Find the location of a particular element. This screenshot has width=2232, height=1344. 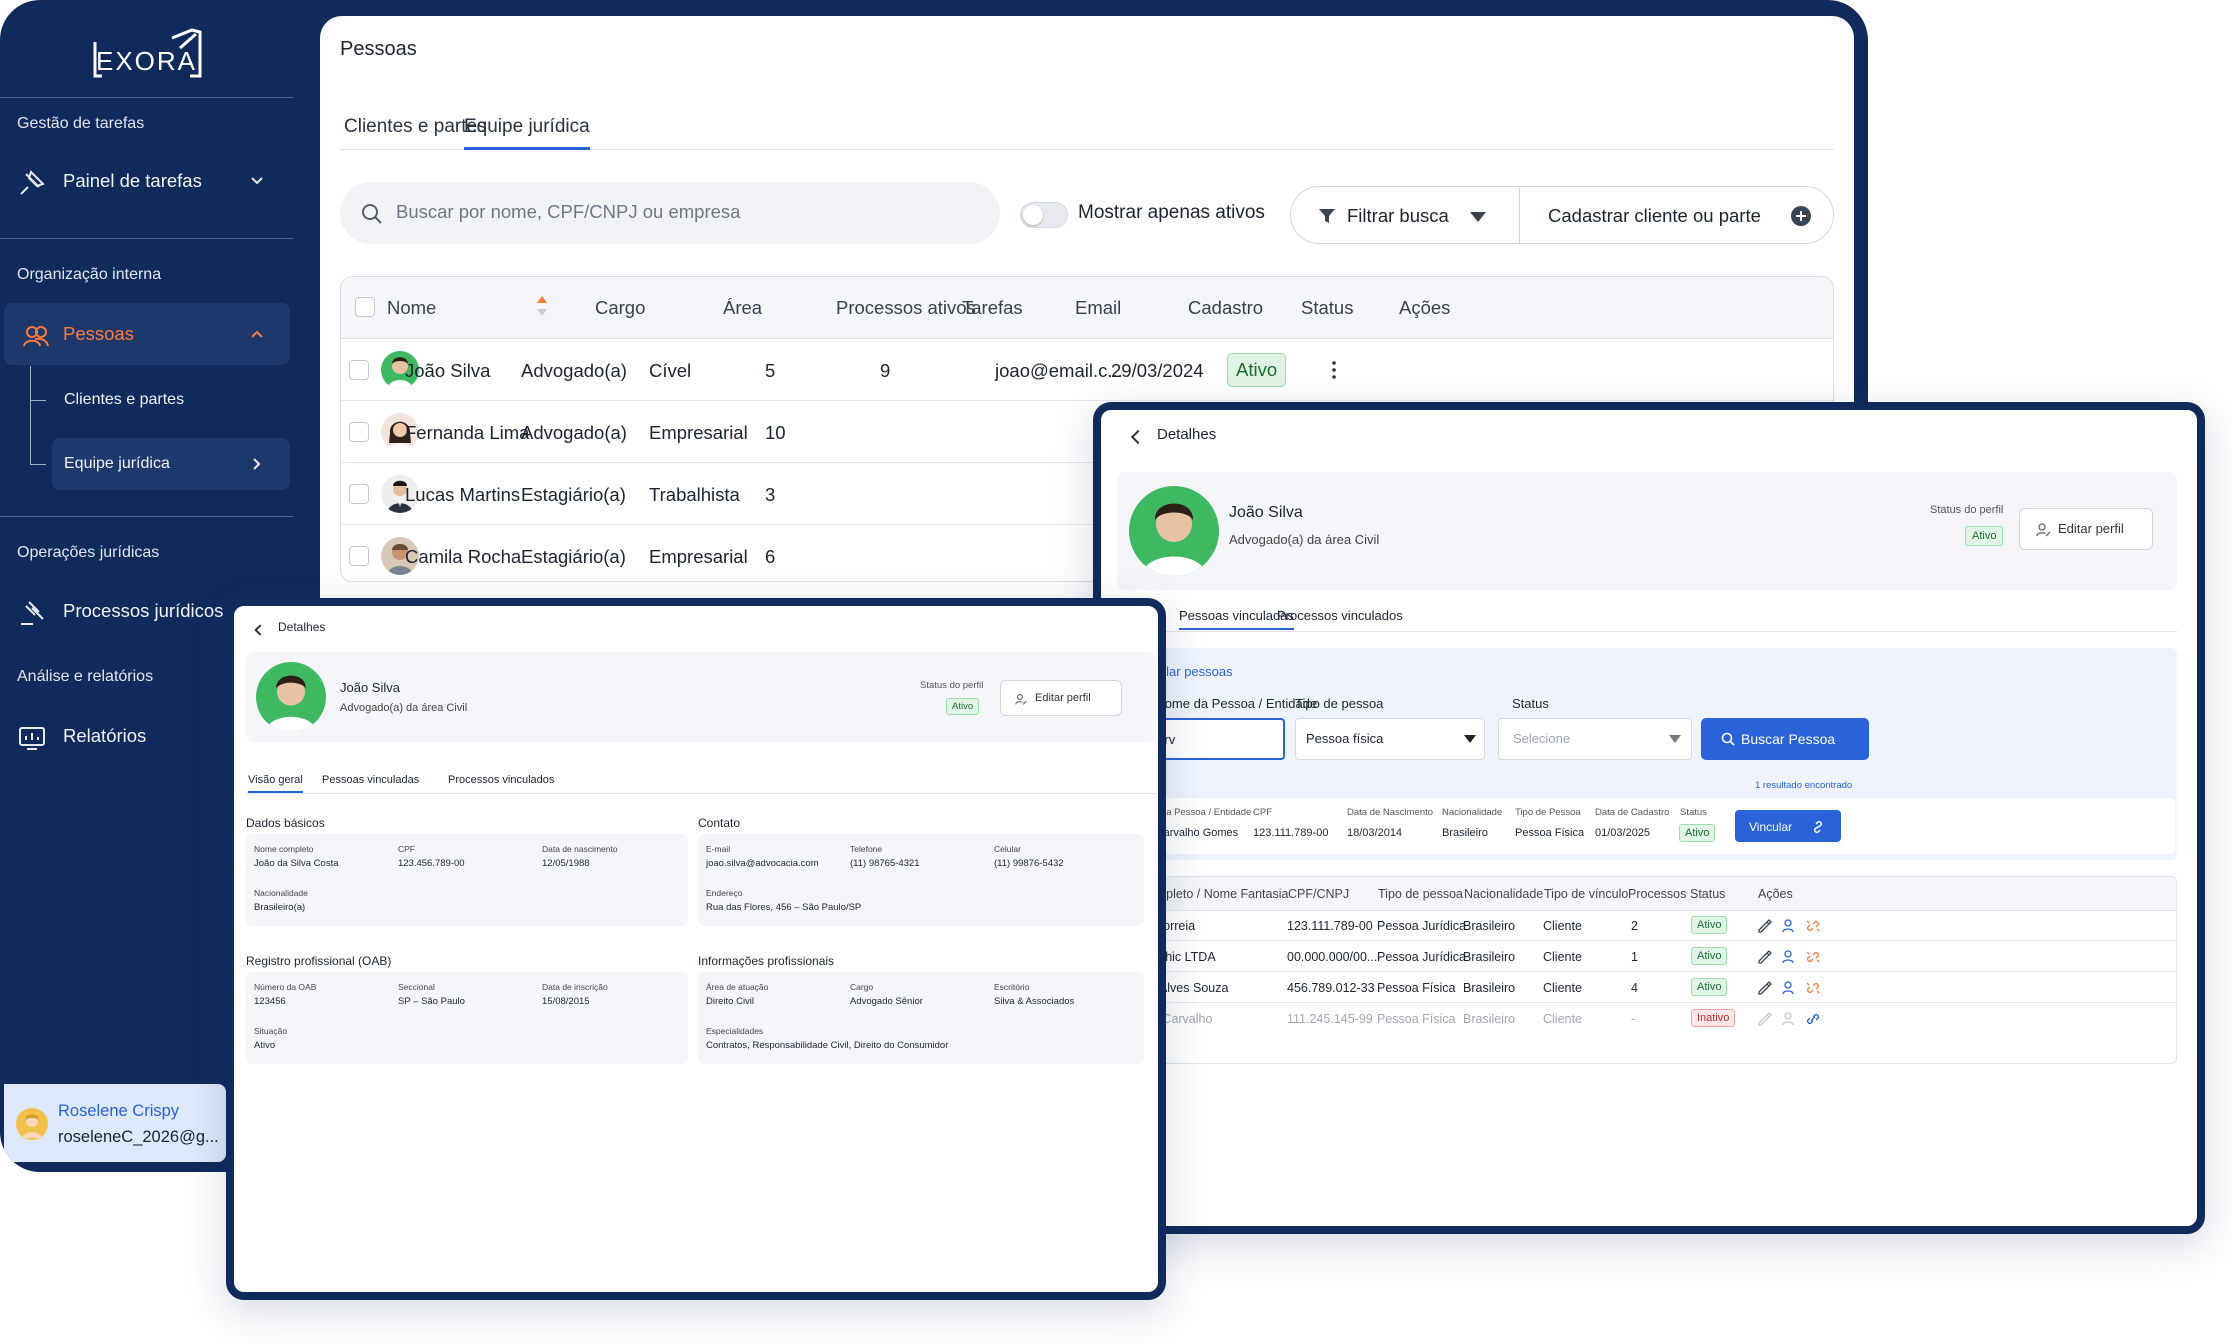

row-name: João Silva is located at coordinates (448, 370).